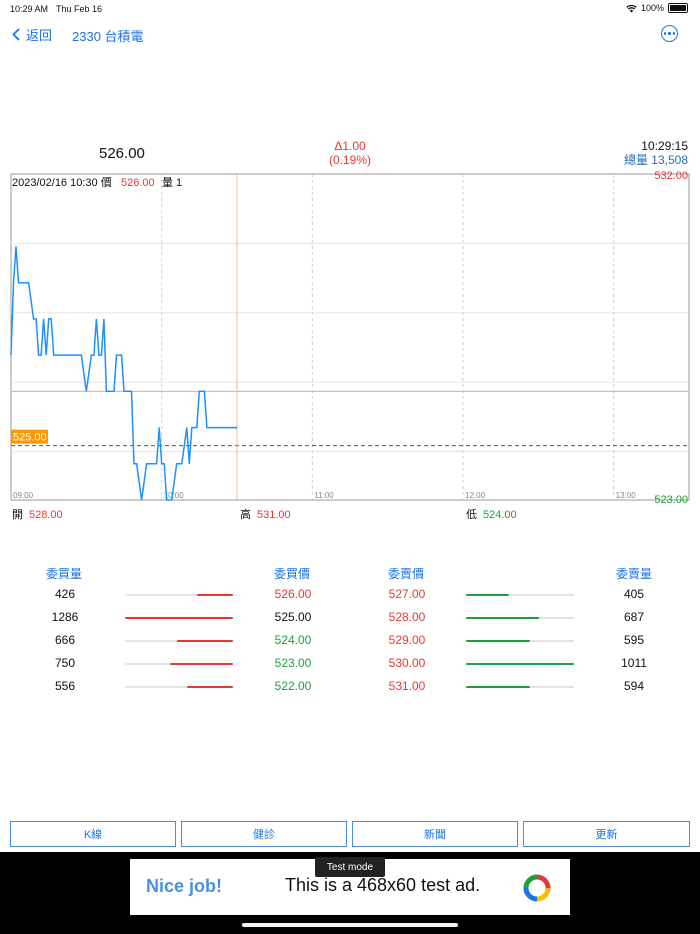 The height and width of the screenshot is (934, 700). What do you see at coordinates (65, 686) in the screenshot?
I see `bid-volume: 556` at bounding box center [65, 686].